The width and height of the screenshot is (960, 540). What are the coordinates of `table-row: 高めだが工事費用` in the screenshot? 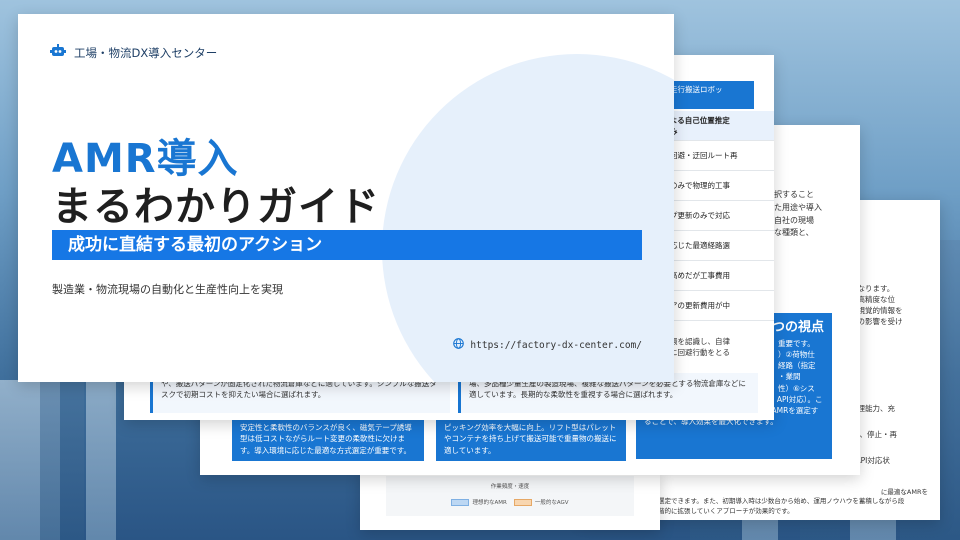 It's located at (719, 276).